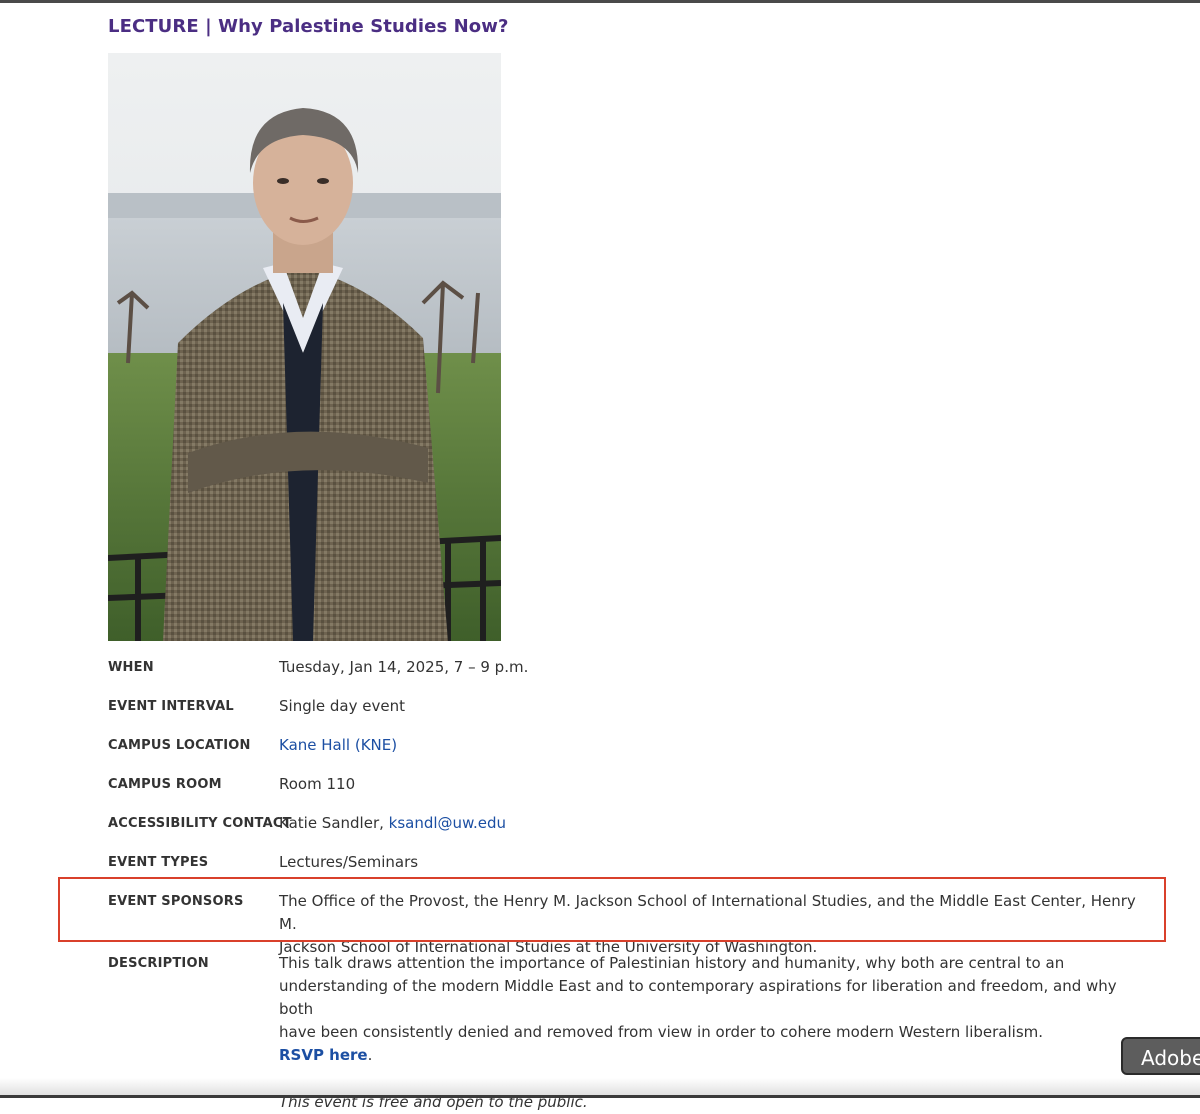 Image resolution: width=1200 pixels, height=1114 pixels. I want to click on when-value: Tuesday, Jan 14, 2025, 7 – 9 p.m., so click(404, 667).